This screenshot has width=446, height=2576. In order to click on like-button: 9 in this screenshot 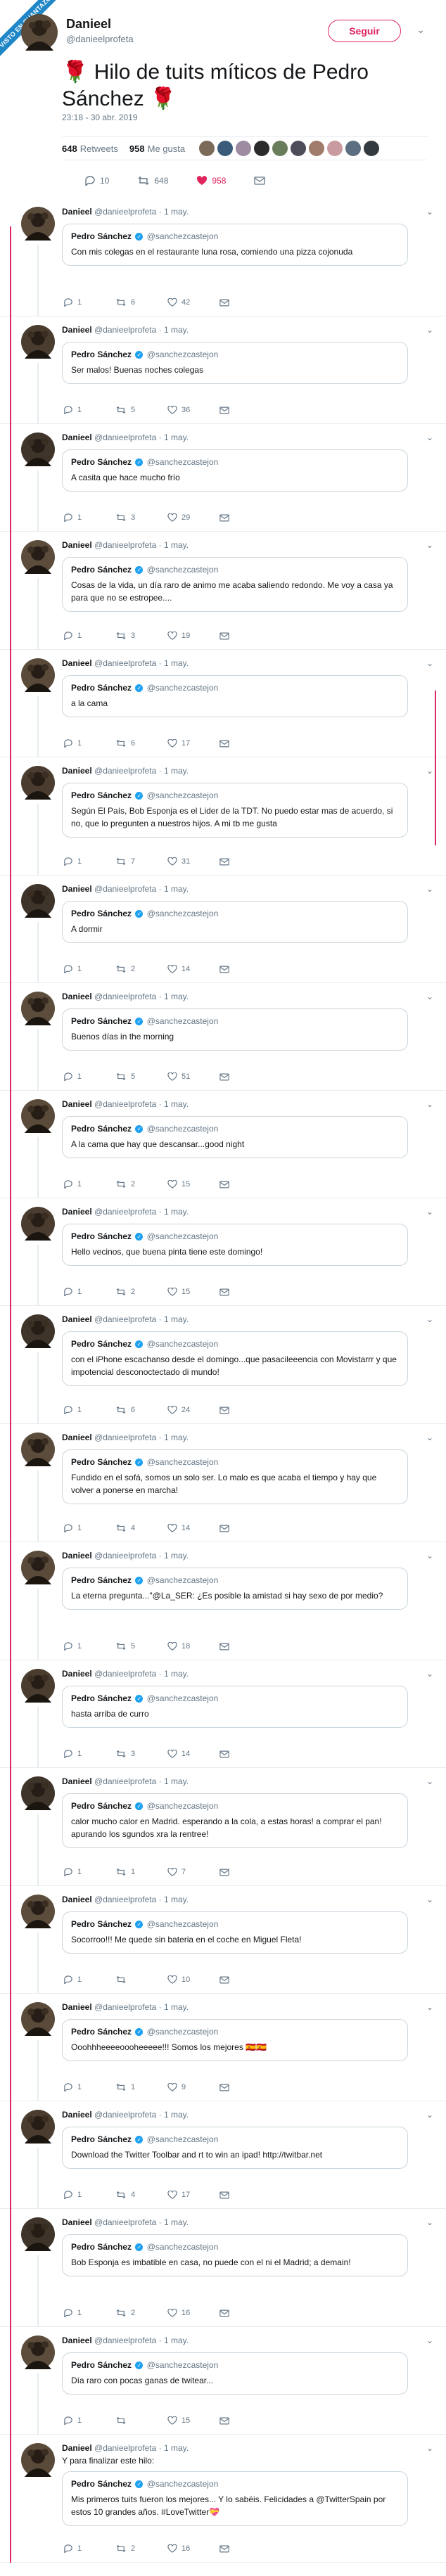, I will do `click(193, 2087)`.